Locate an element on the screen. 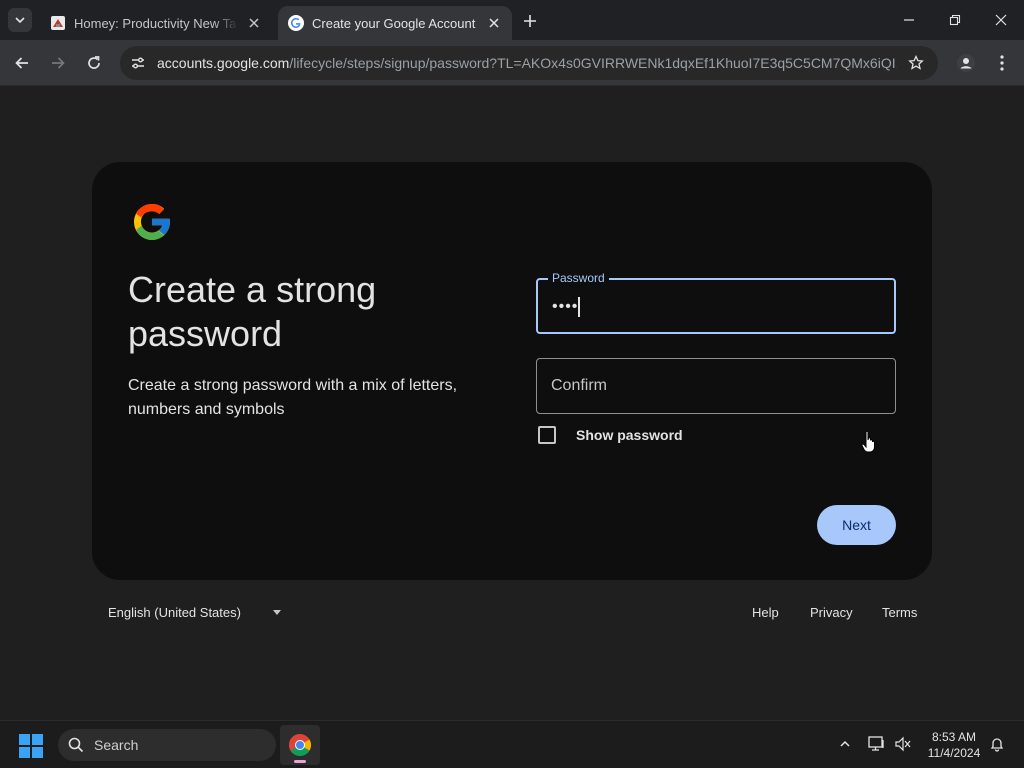 This screenshot has width=1024, height=768. tab-title: Create your Google Account is located at coordinates (394, 23).